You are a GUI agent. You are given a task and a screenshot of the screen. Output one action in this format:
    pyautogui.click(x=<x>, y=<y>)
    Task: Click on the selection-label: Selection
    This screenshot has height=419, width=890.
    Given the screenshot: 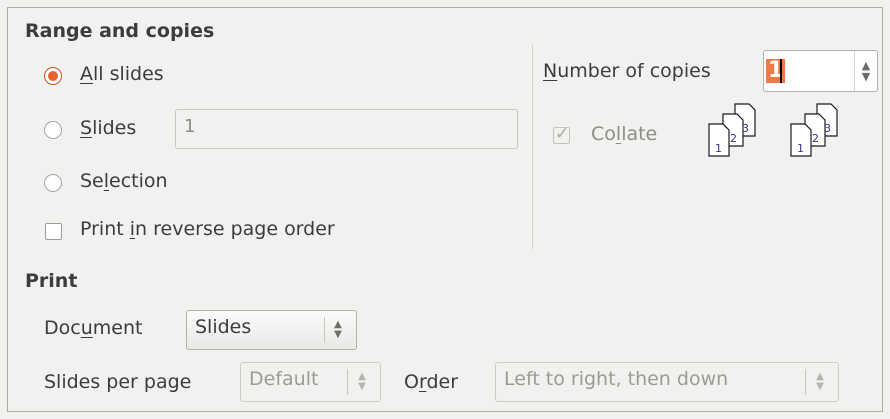 What is the action you would take?
    pyautogui.click(x=124, y=181)
    